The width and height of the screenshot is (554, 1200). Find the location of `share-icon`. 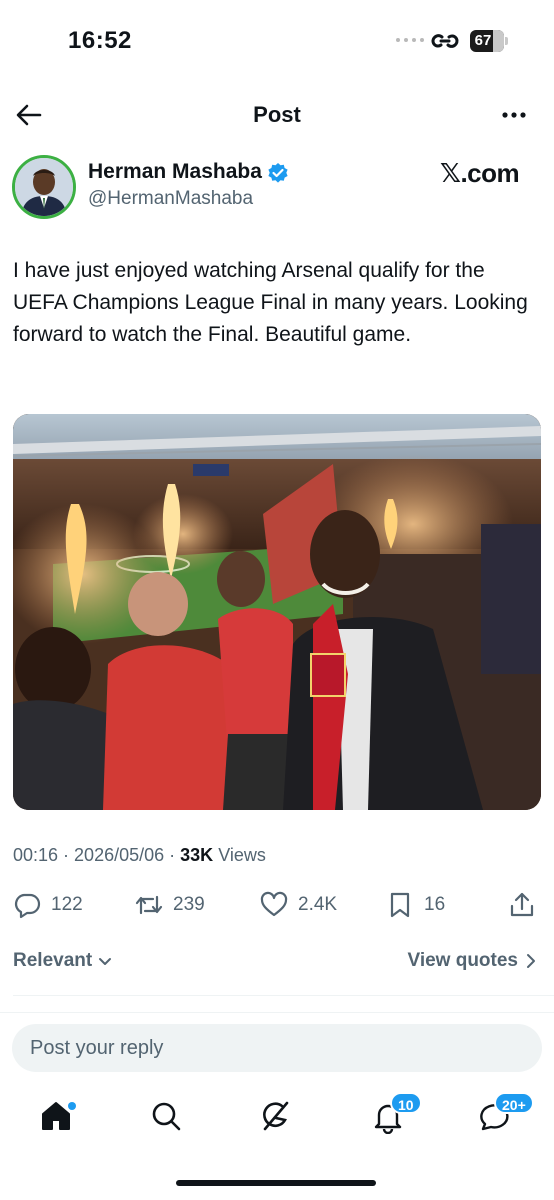

share-icon is located at coordinates (522, 904).